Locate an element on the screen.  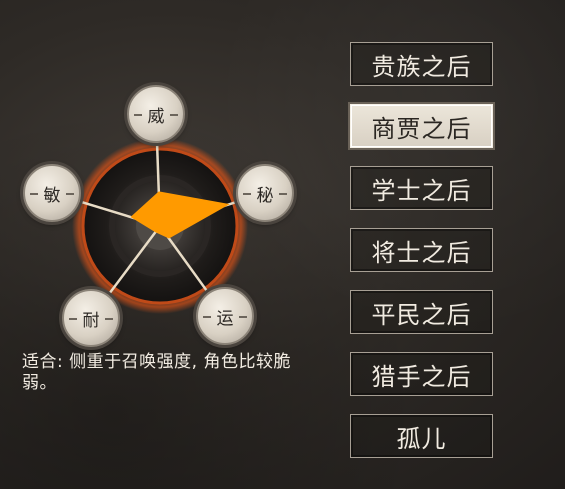
background-option-button: 孤儿 is located at coordinates (421, 436).